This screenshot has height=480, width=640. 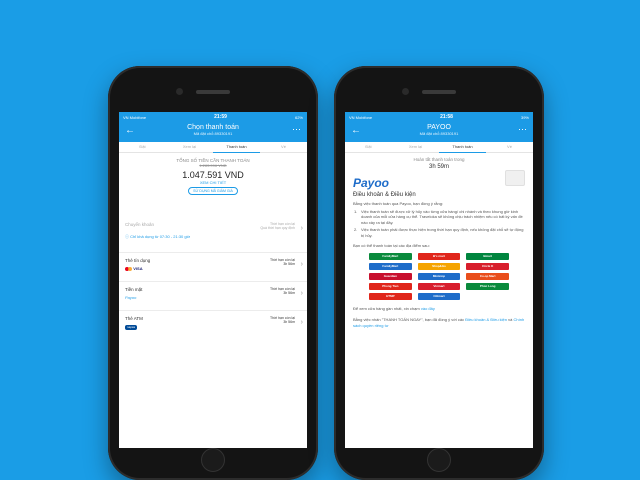 What do you see at coordinates (213, 191) in the screenshot?
I see `use-coupon-button: SỬ DỤNG MÃ GIẢM GIÁ` at bounding box center [213, 191].